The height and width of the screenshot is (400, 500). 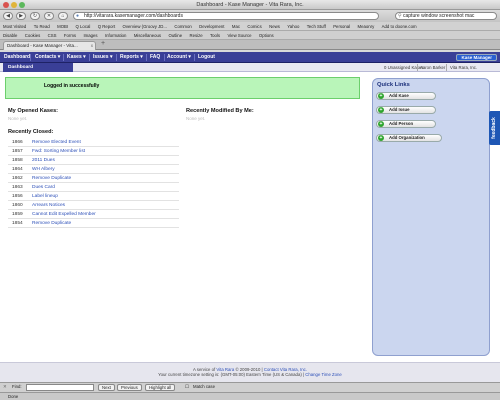 What do you see at coordinates (17, 169) in the screenshot?
I see `kase-number: 1864` at bounding box center [17, 169].